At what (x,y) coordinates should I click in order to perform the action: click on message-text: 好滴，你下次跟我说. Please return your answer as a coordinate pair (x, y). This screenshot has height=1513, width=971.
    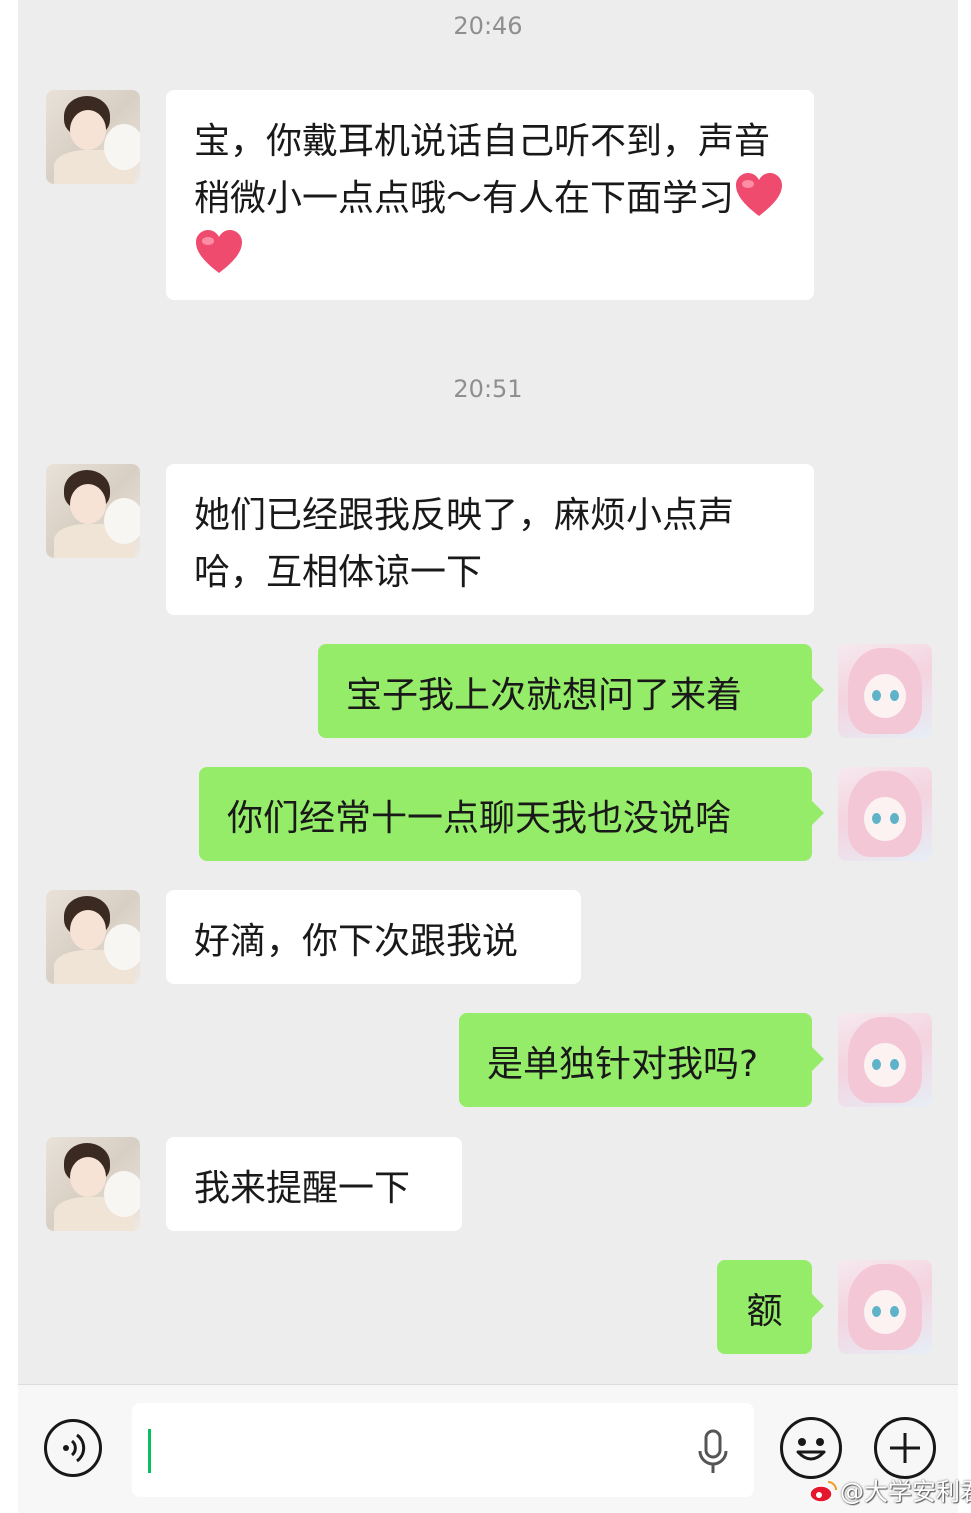
    Looking at the image, I should click on (356, 941).